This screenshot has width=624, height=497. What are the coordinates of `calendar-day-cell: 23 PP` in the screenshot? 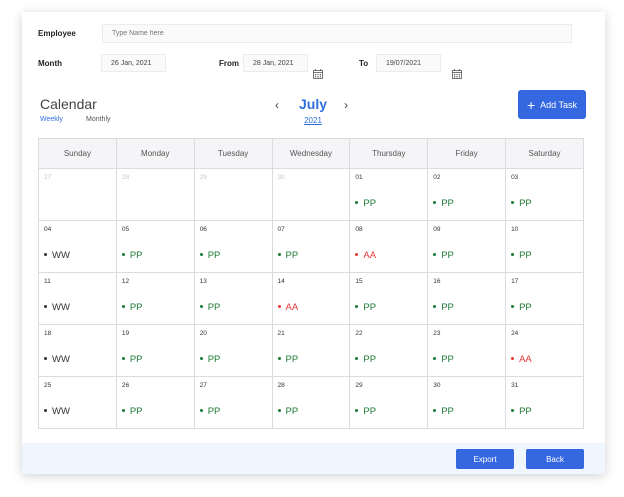 It's located at (467, 350).